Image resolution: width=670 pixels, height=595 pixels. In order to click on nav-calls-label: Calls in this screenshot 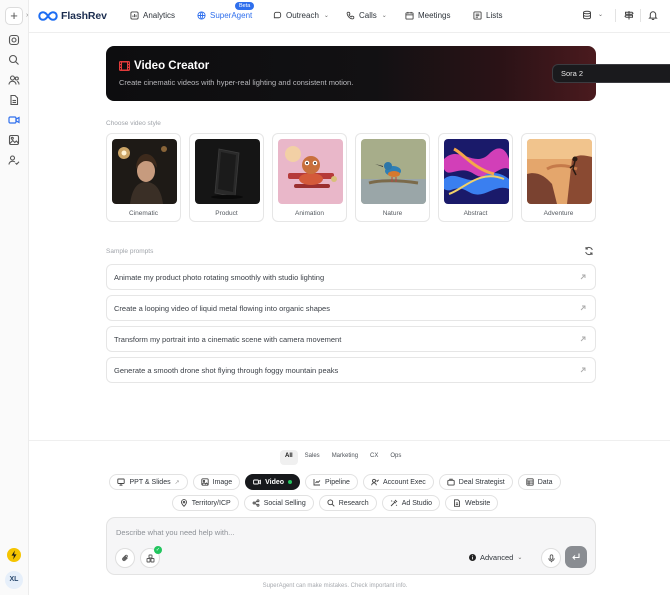, I will do `click(368, 15)`.